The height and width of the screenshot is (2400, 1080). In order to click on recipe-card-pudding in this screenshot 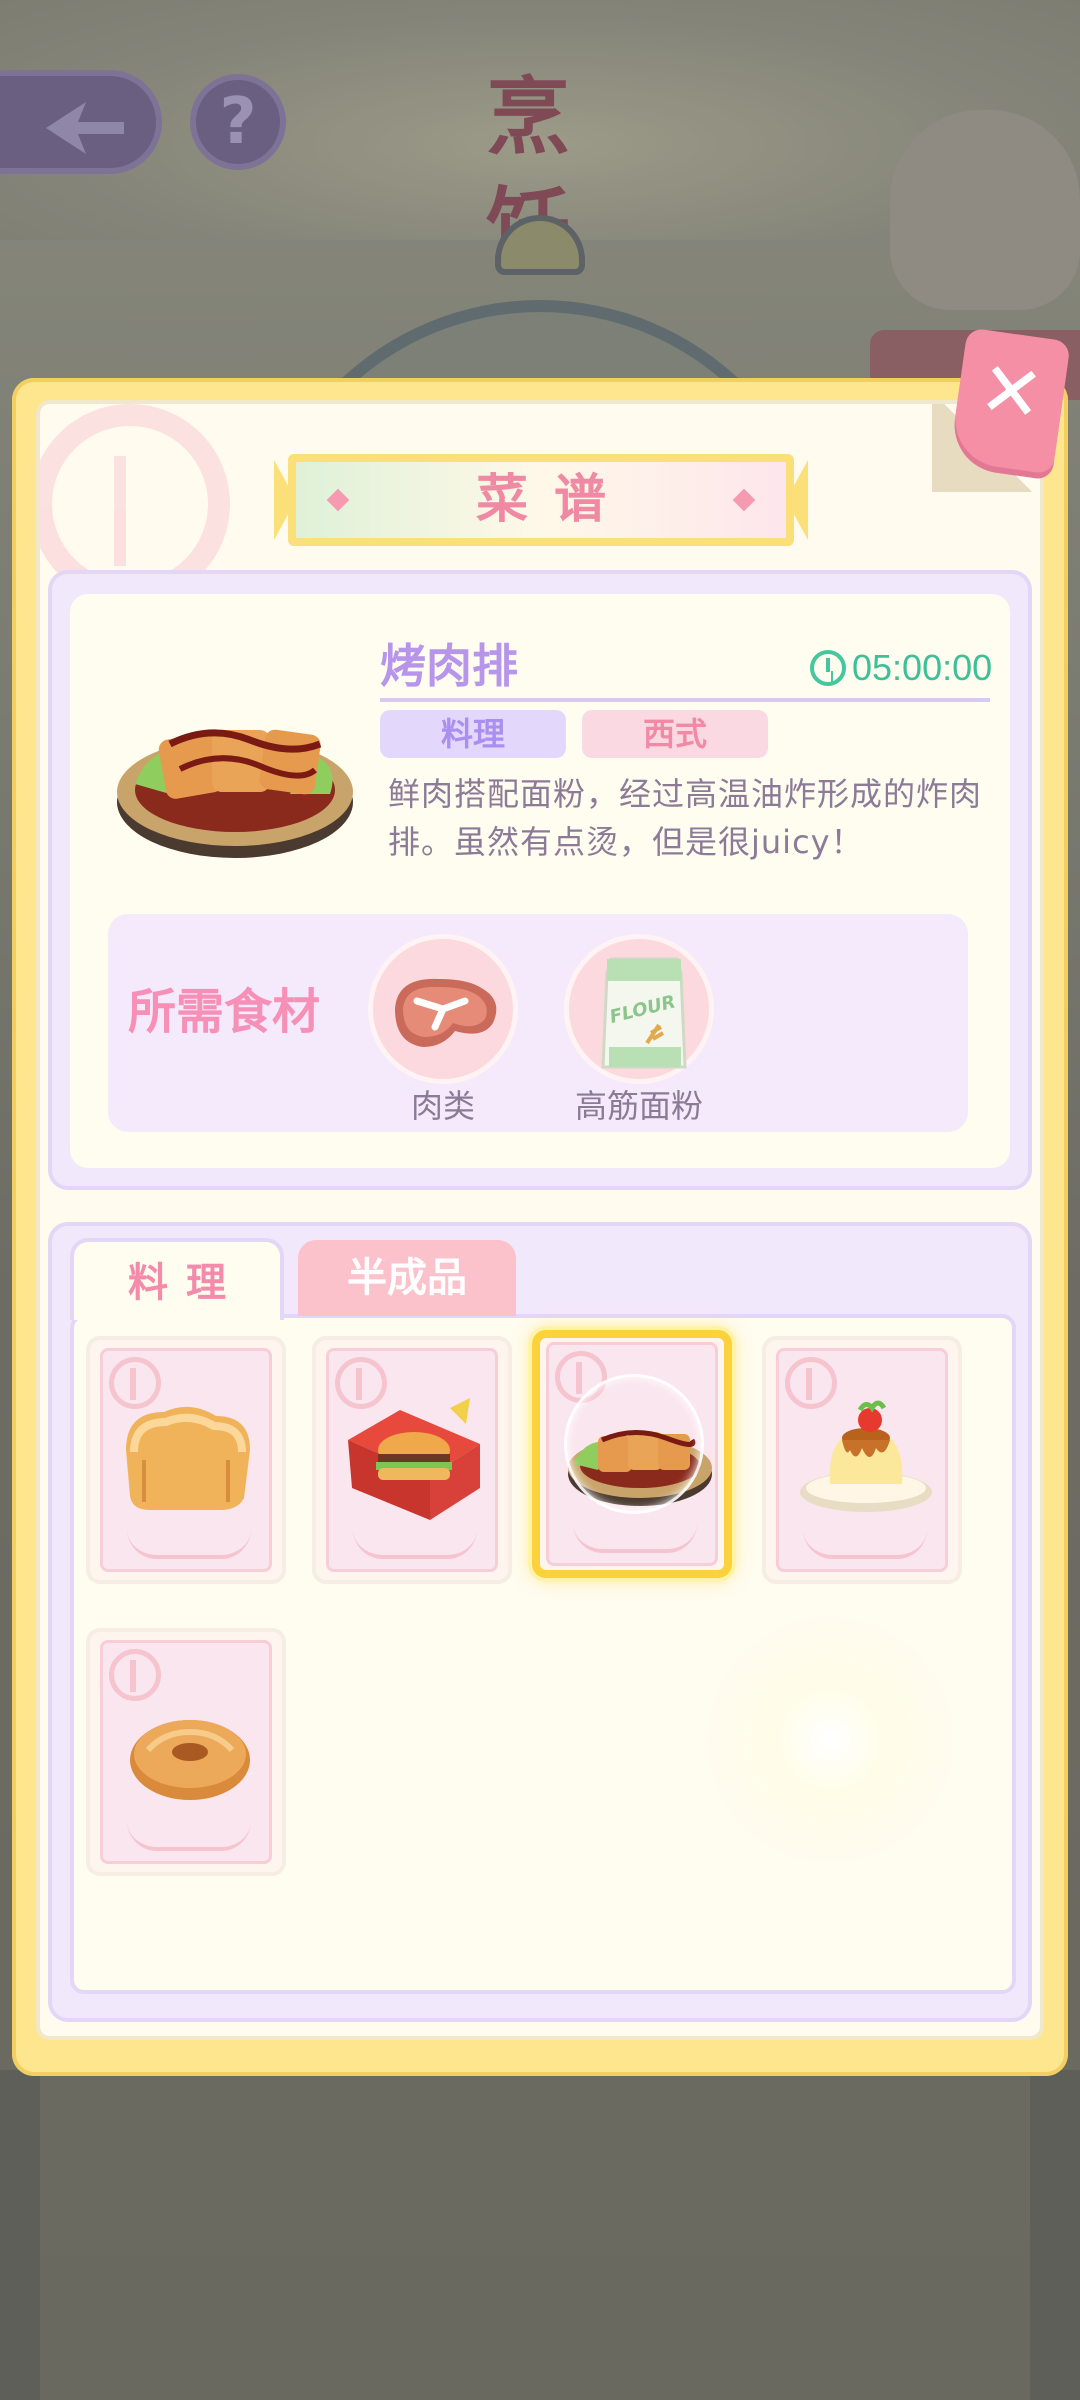, I will do `click(862, 1460)`.